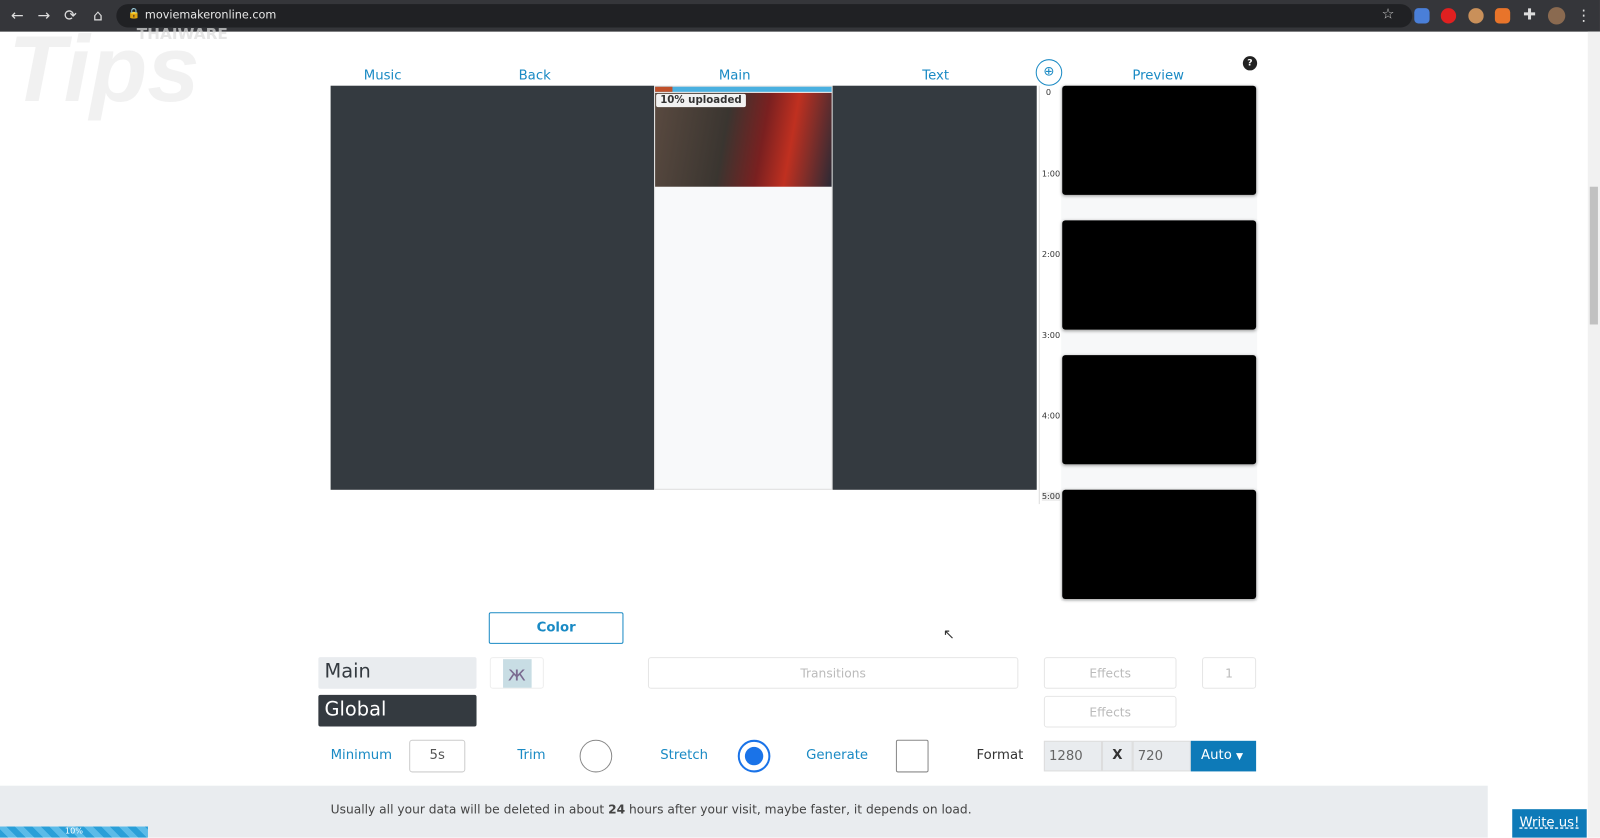 Image resolution: width=1600 pixels, height=838 pixels. I want to click on track-label-preview: Preview, so click(1158, 76).